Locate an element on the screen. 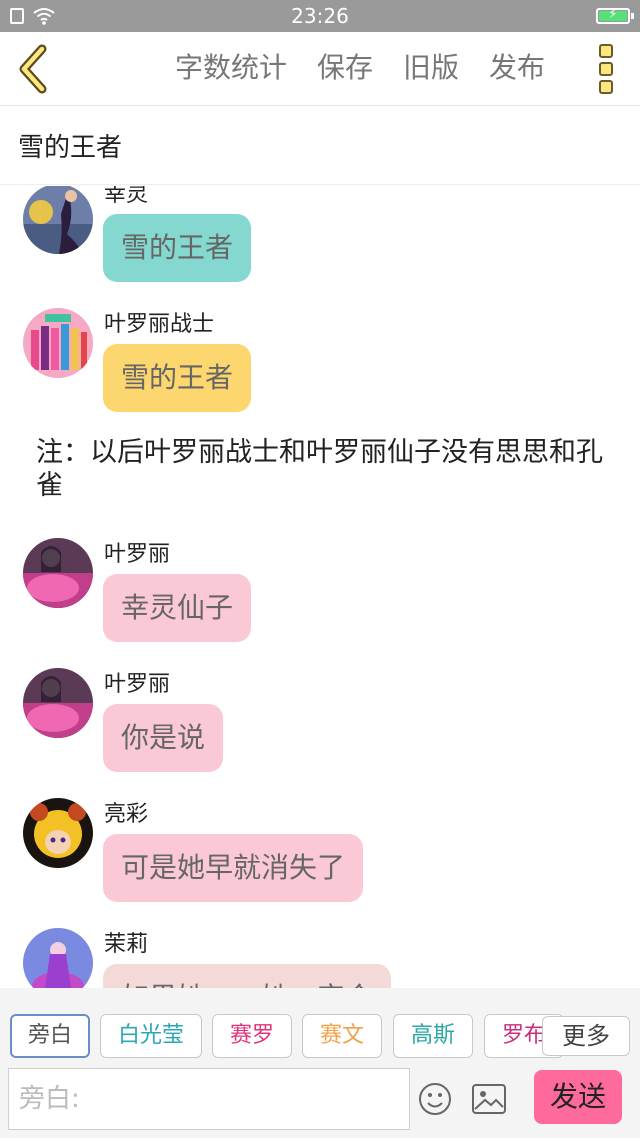 This screenshot has height=1138, width=640. status-bar: 23:26 ⚡ is located at coordinates (320, 16).